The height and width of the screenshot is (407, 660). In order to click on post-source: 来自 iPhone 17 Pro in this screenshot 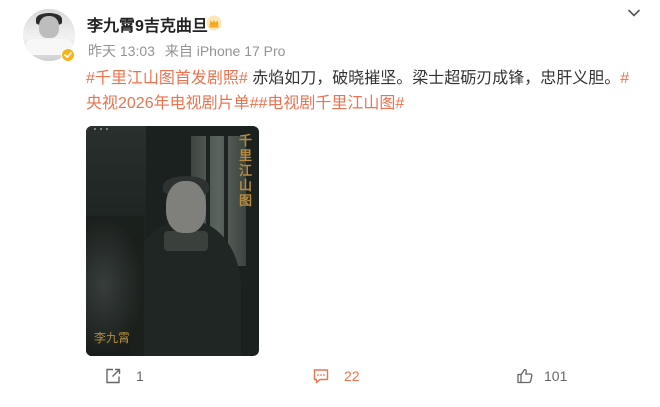, I will do `click(225, 51)`.